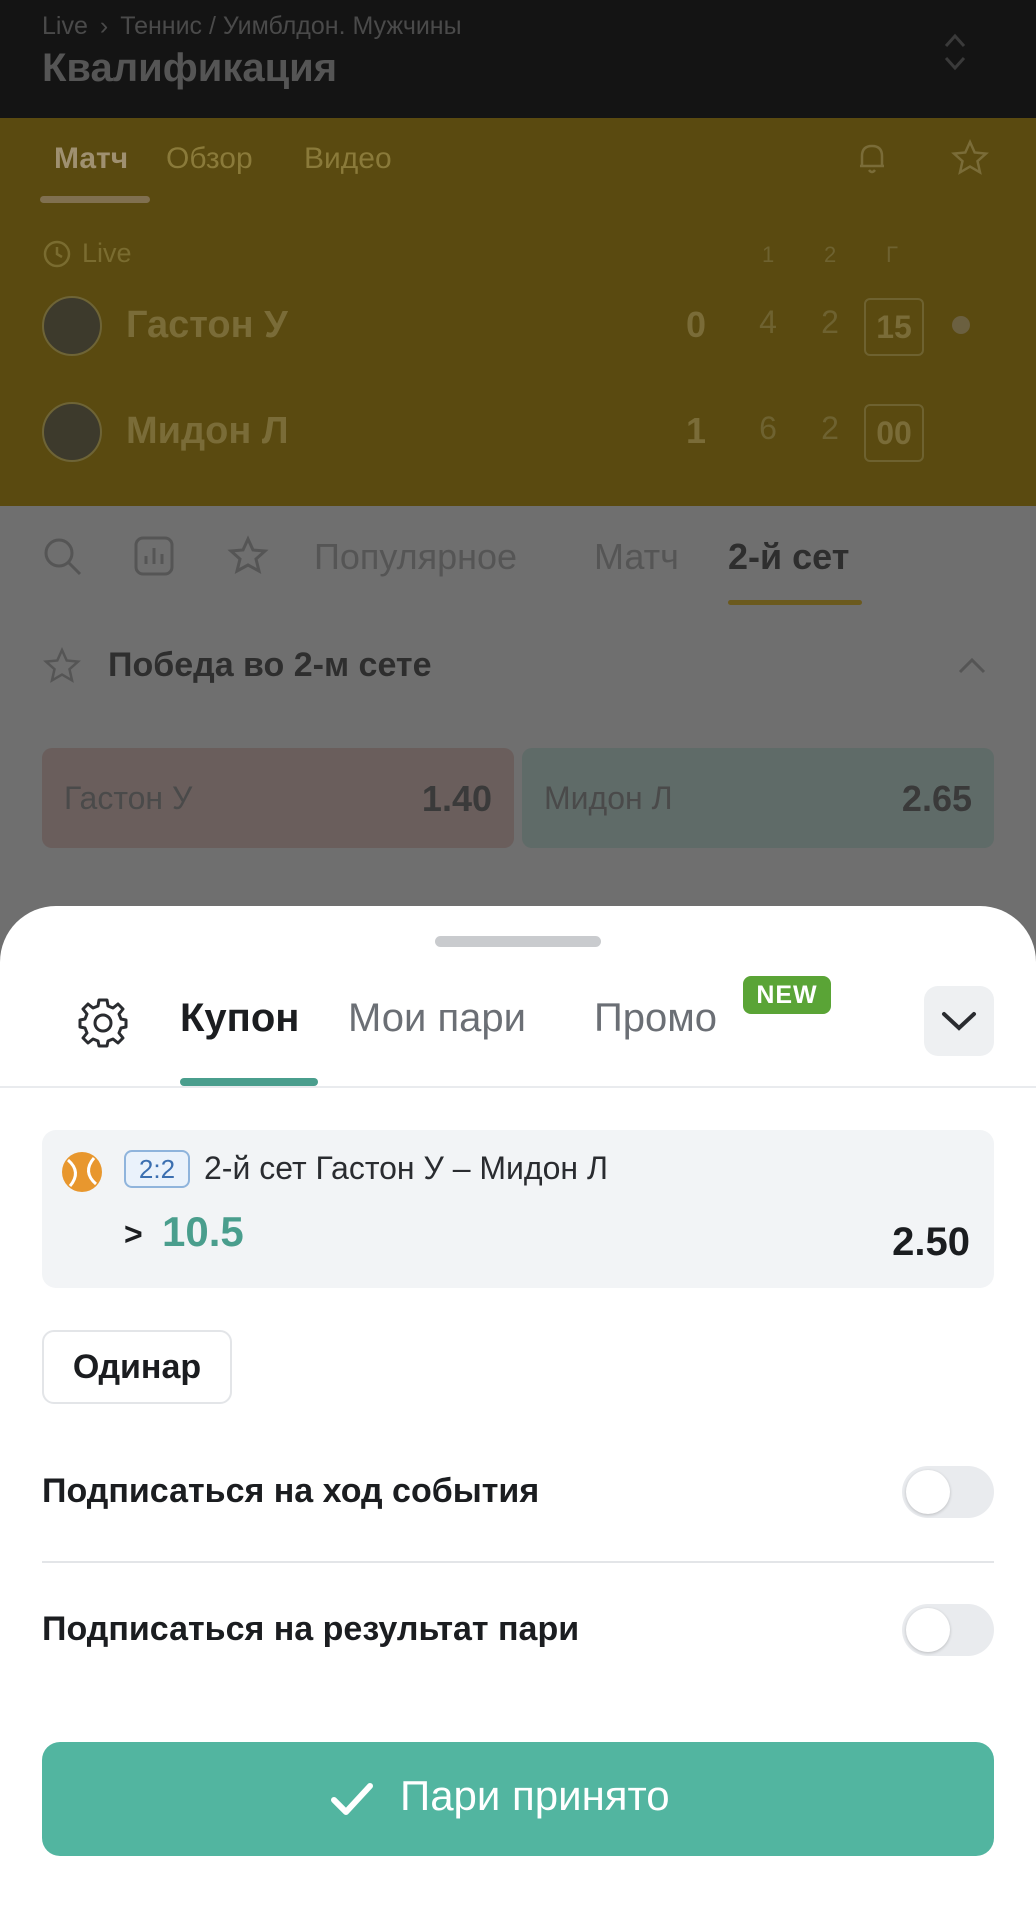  I want to click on page-title: Квалификация, so click(190, 68).